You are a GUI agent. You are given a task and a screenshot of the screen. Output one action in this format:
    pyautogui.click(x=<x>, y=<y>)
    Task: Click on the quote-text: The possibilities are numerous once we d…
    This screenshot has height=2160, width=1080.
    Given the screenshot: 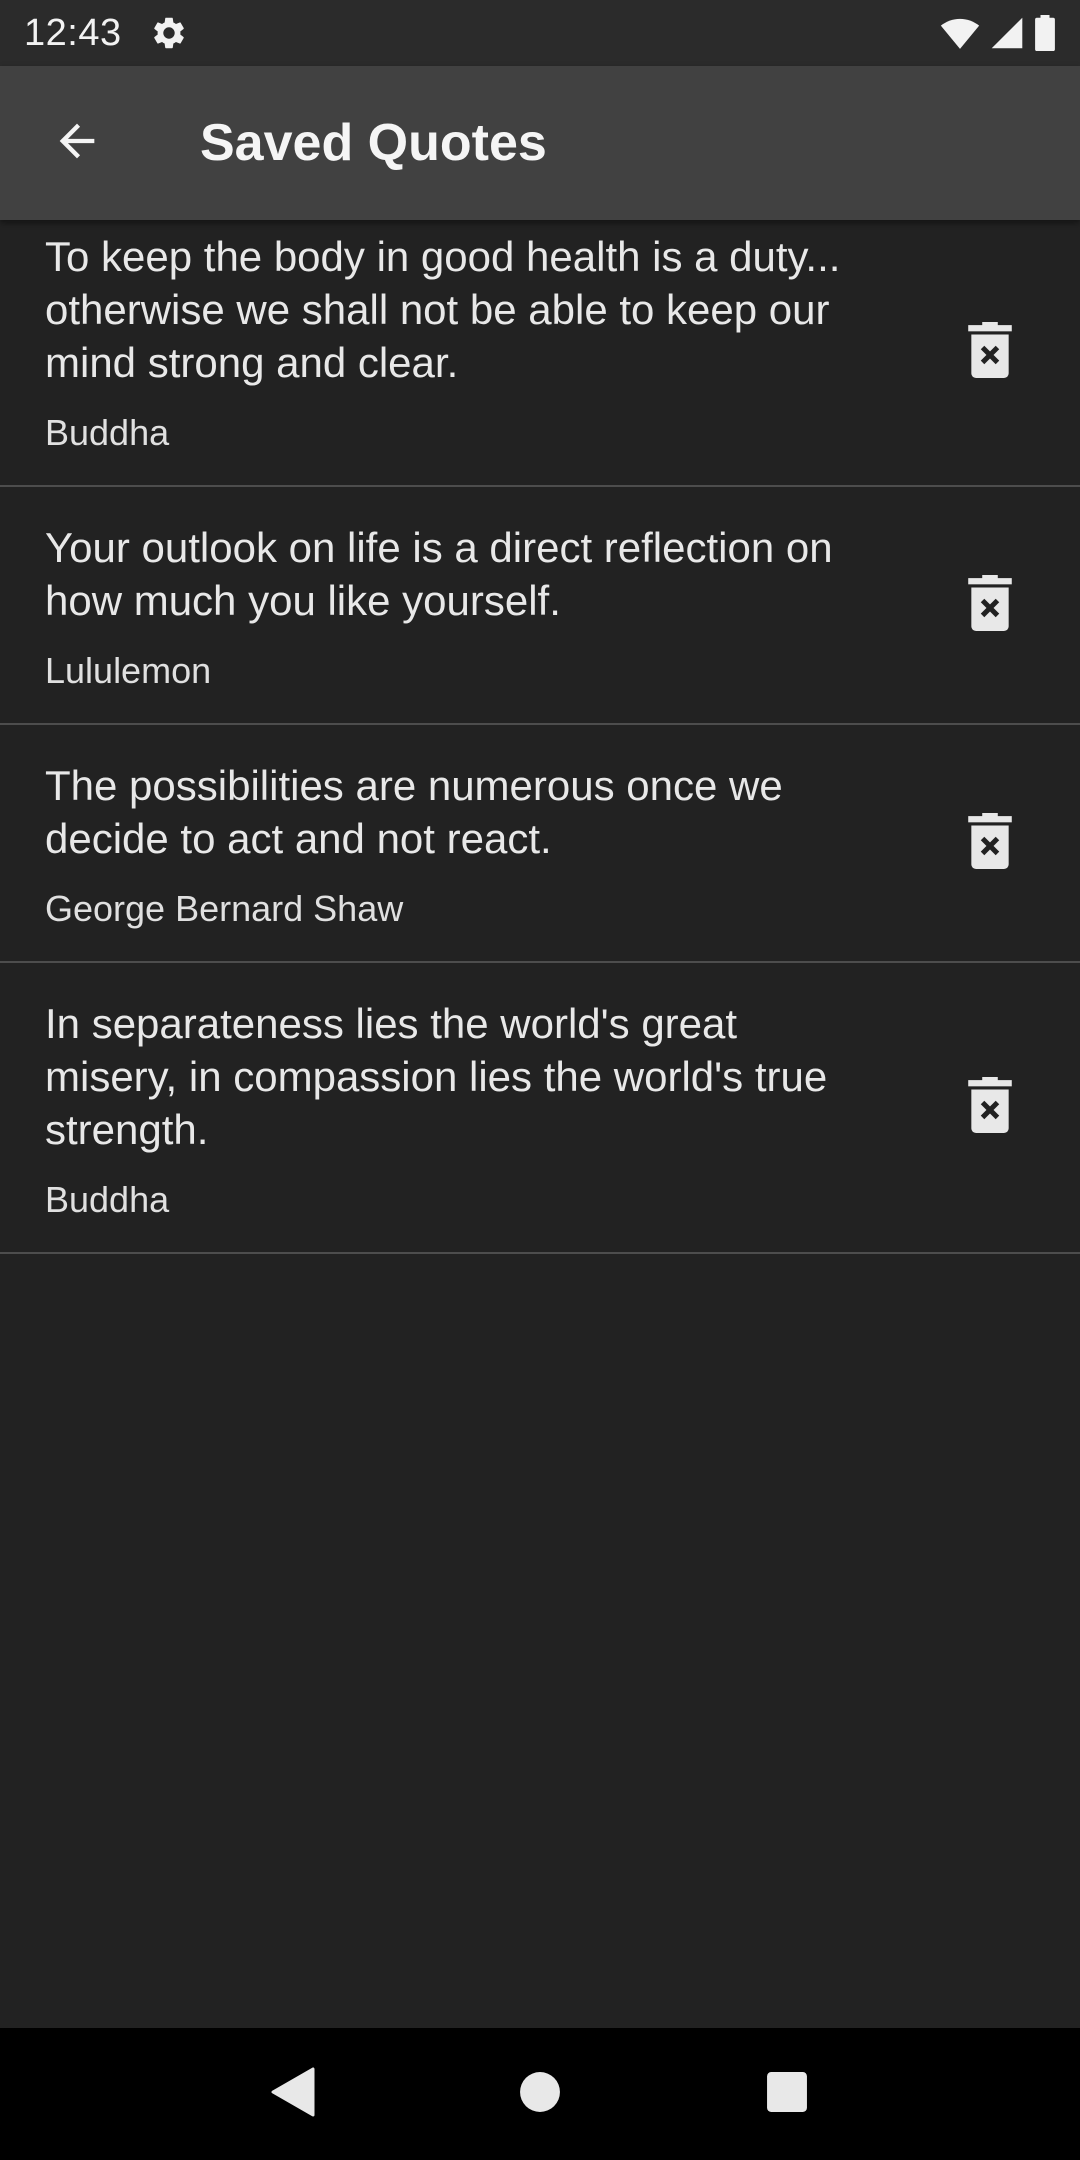 What is the action you would take?
    pyautogui.click(x=414, y=812)
    